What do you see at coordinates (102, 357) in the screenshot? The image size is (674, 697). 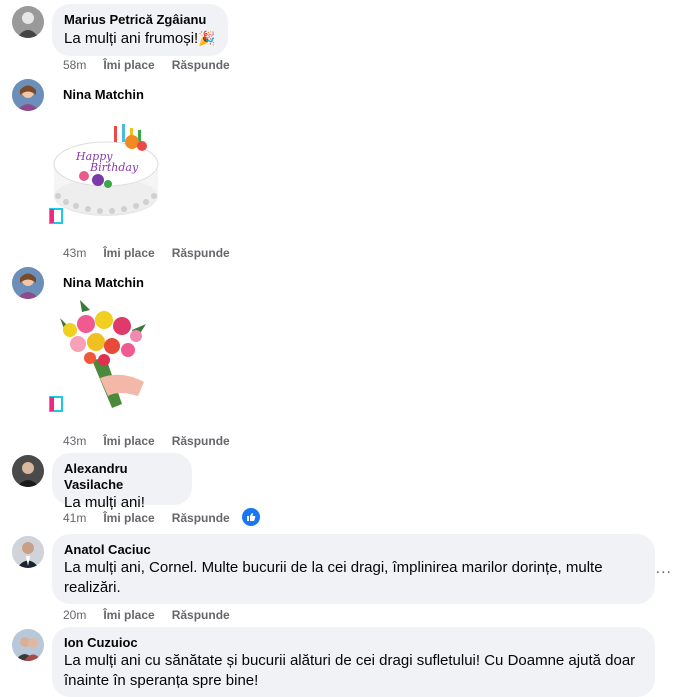 I see `flower-bouquet-sticker` at bounding box center [102, 357].